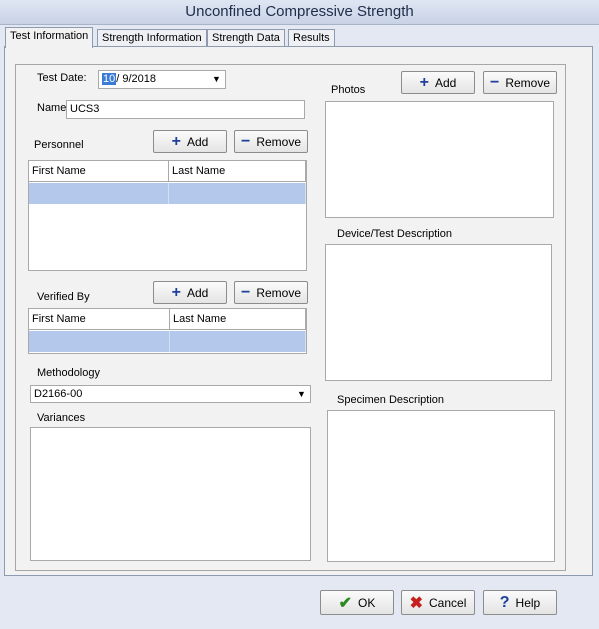 This screenshot has width=599, height=629. I want to click on personnel-col-last-name: Last Name, so click(237, 171).